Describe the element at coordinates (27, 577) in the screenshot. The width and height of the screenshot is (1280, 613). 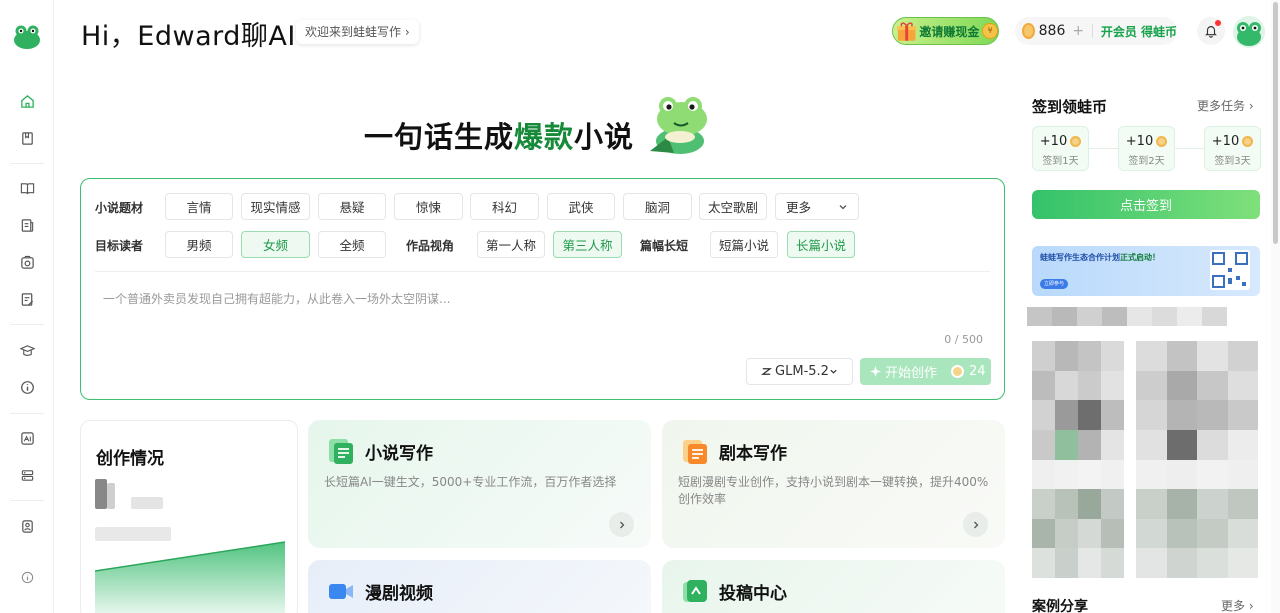
I see `help-info-icon` at that location.